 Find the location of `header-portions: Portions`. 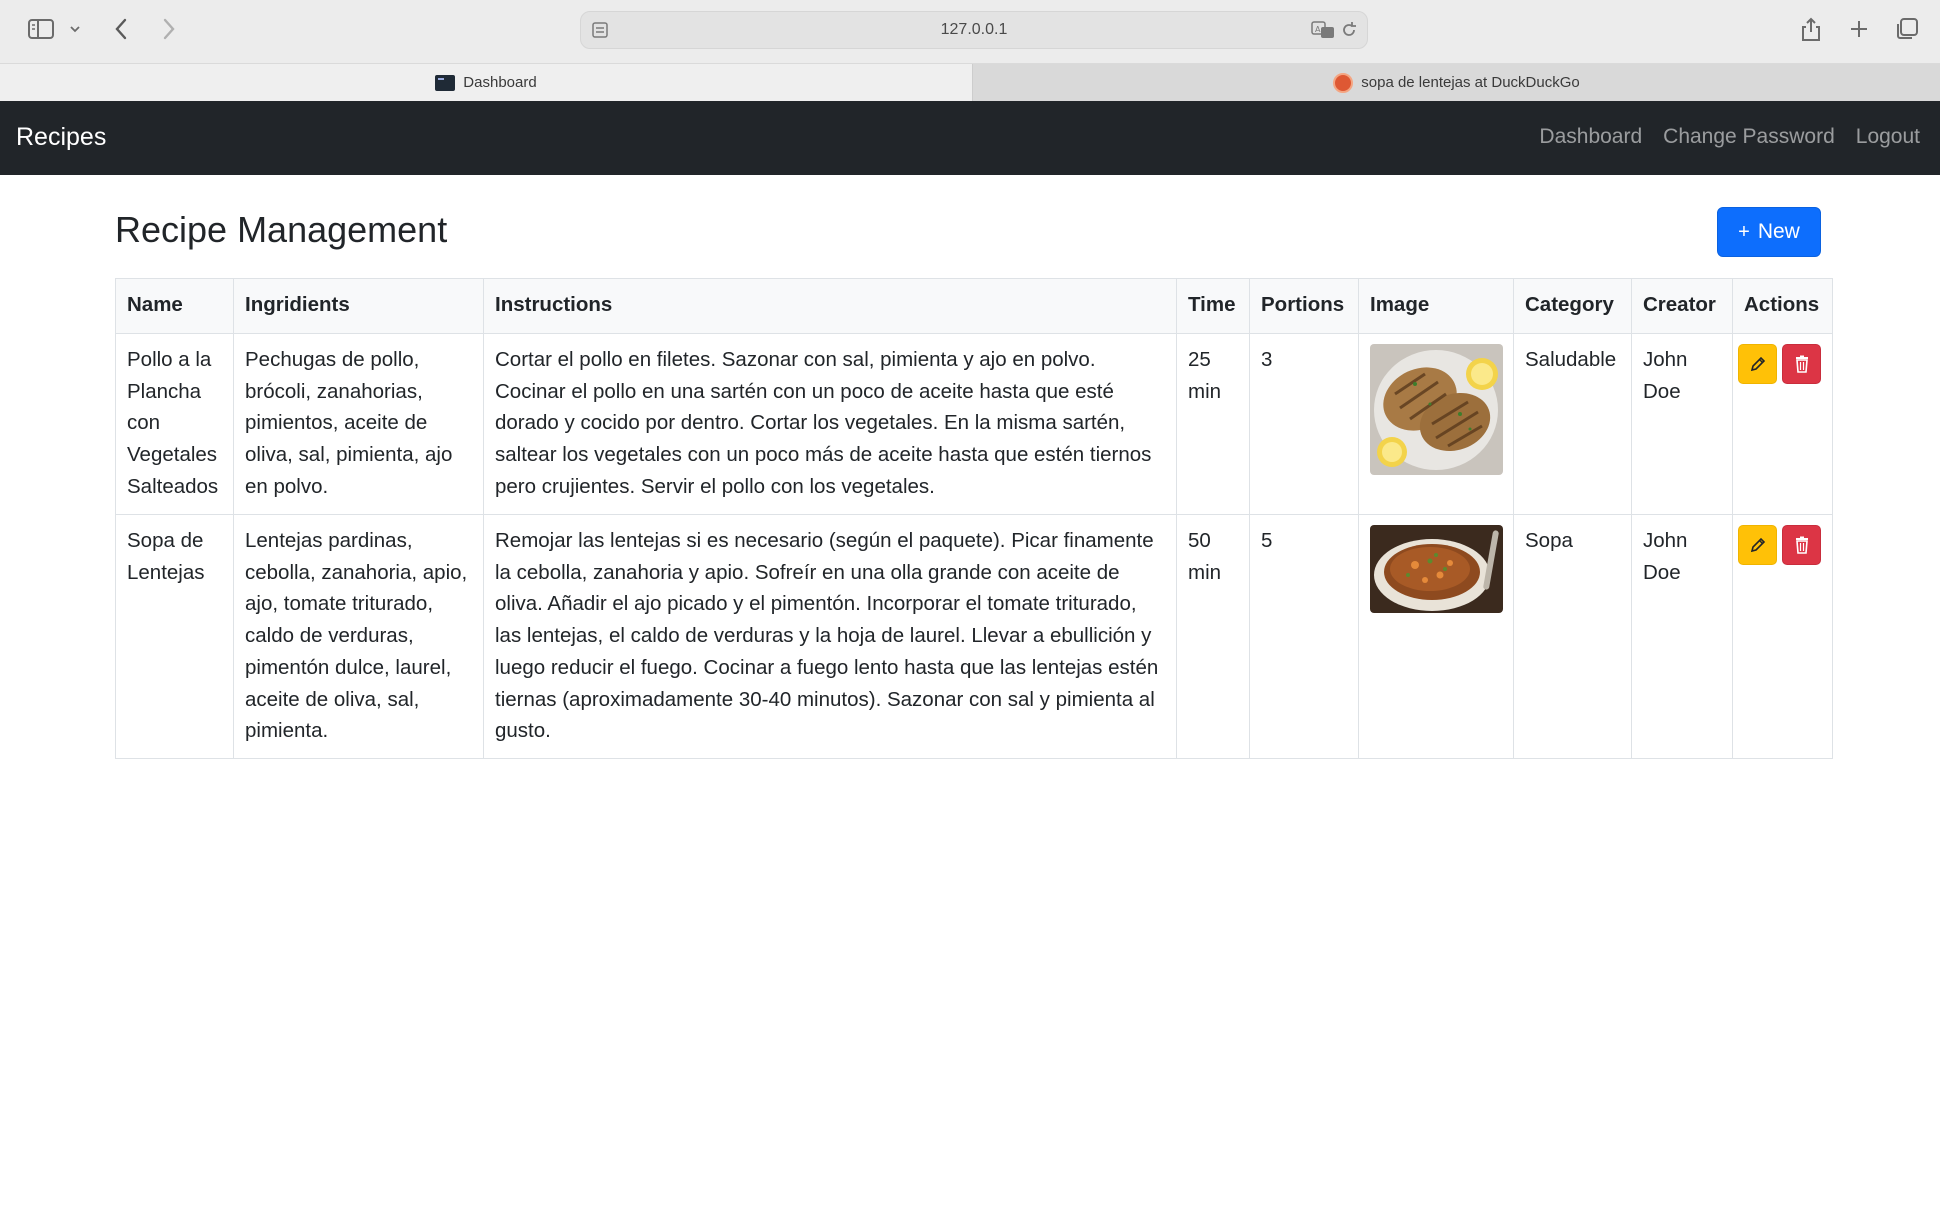

header-portions: Portions is located at coordinates (1304, 306).